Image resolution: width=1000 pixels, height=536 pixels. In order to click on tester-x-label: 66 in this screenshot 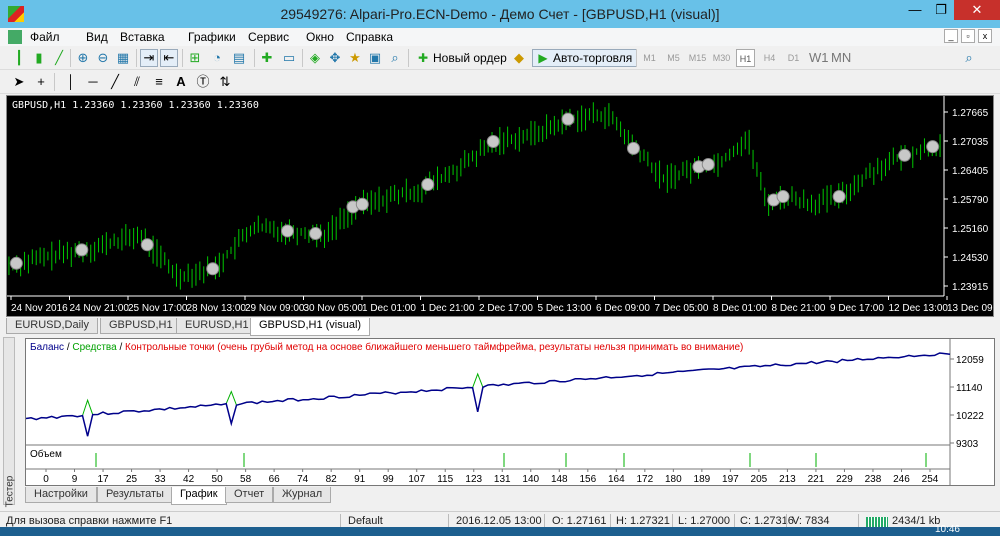, I will do `click(275, 479)`.